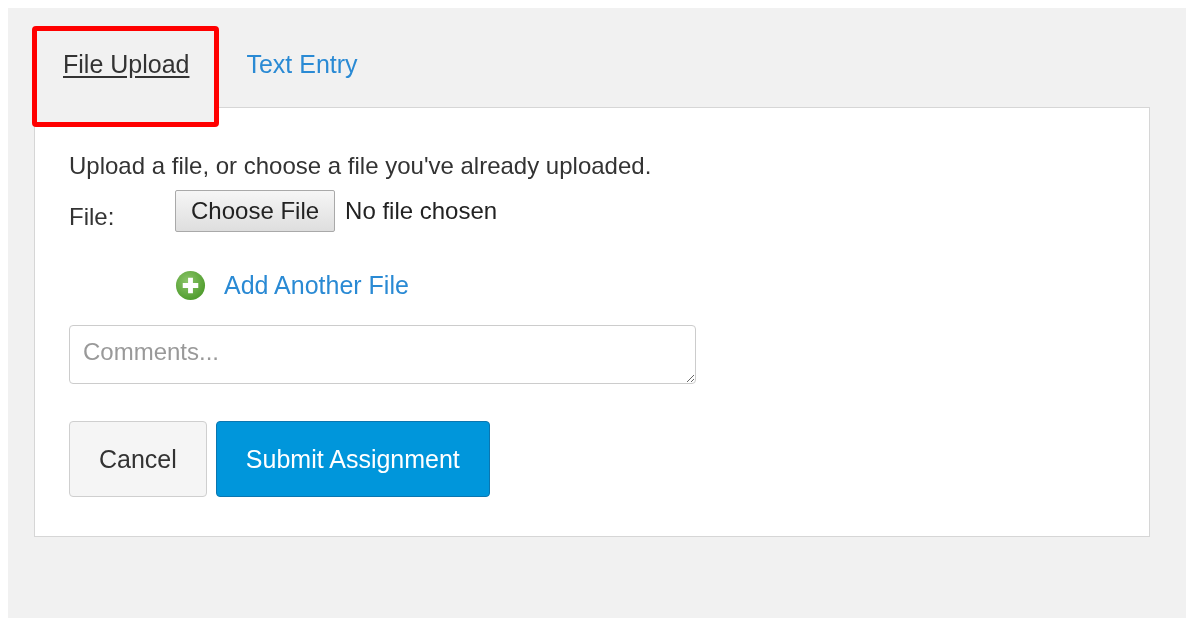  Describe the element at coordinates (361, 166) in the screenshot. I see `instructions-text: Upload a file, or choose a file you've already uploaded.` at that location.